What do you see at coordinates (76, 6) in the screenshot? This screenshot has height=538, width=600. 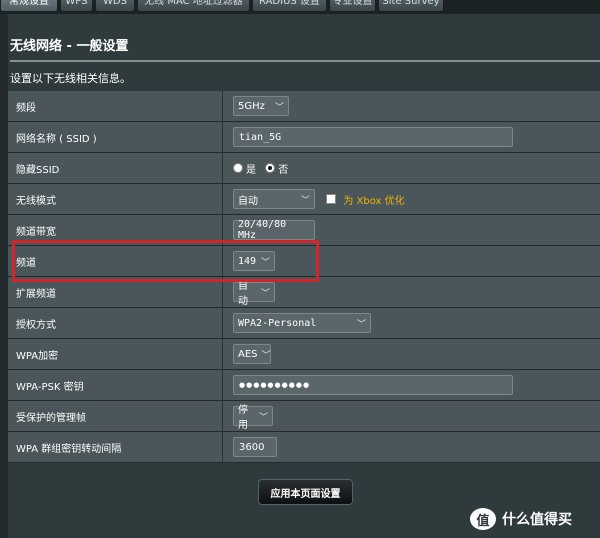 I see `tab-wps: WPS` at bounding box center [76, 6].